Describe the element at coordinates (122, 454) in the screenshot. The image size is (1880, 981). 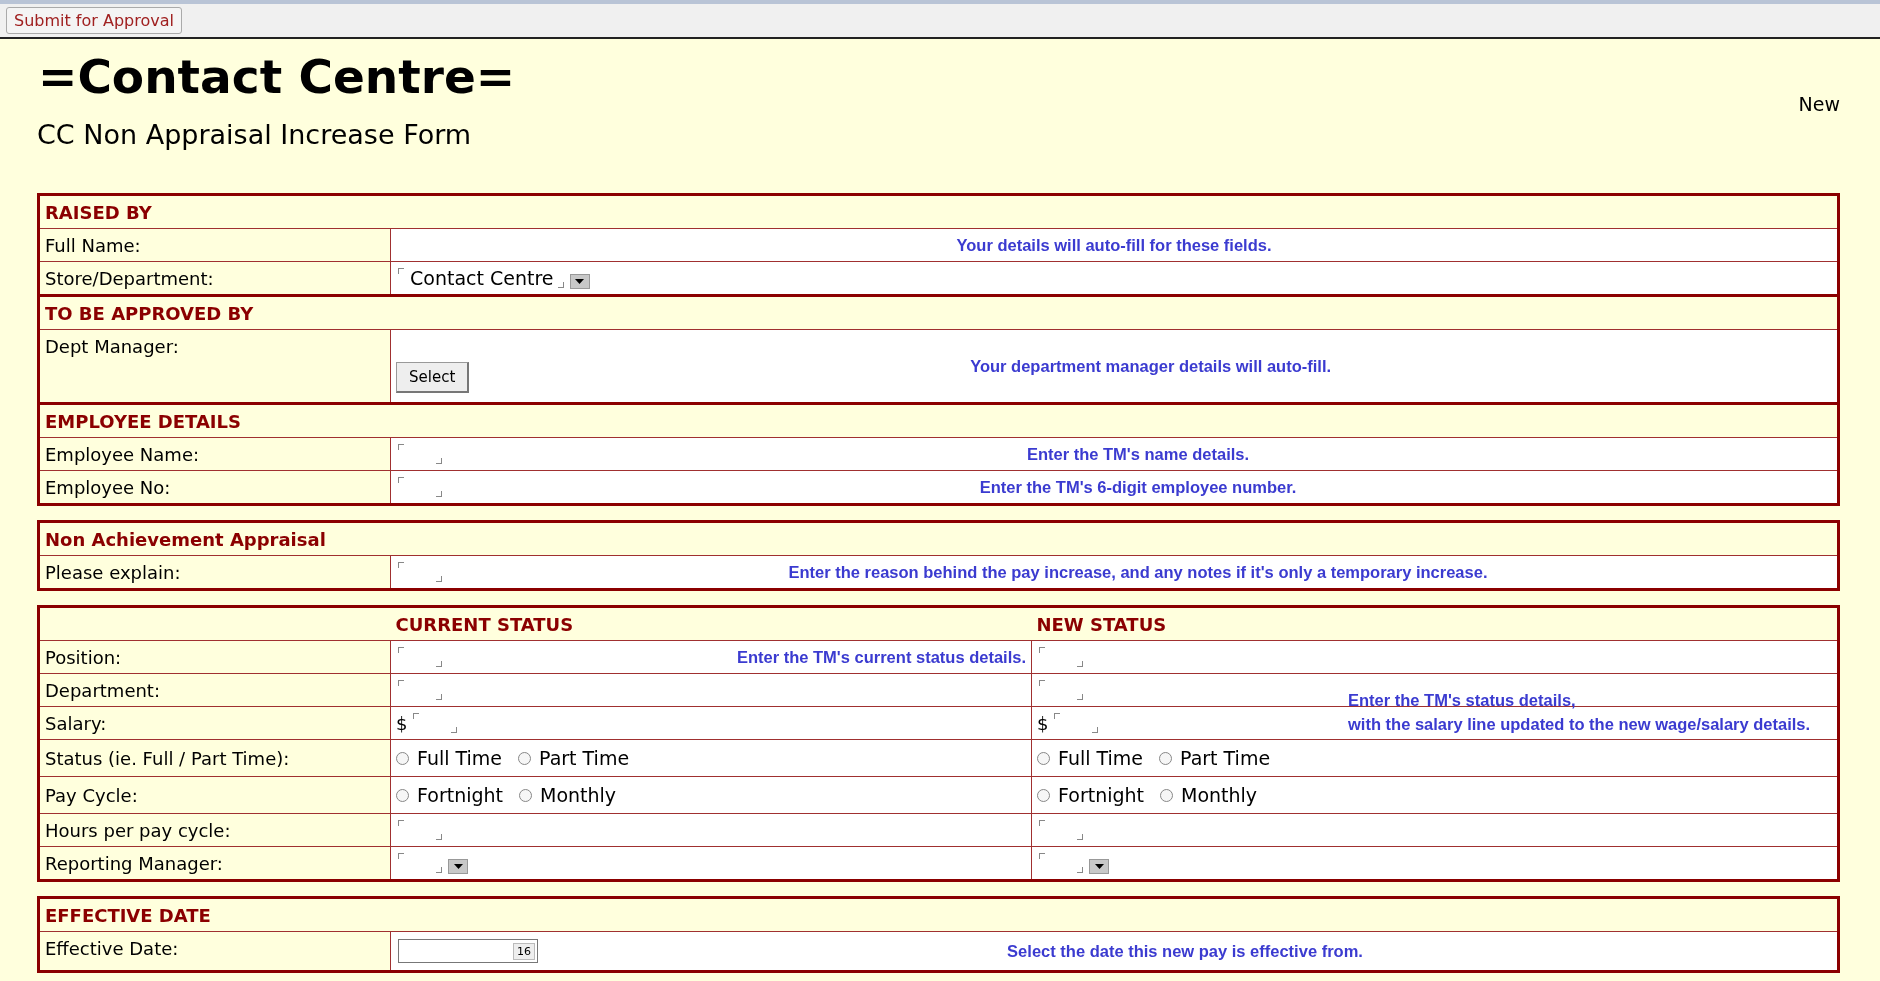
I see `field-label: Employee Name:` at that location.